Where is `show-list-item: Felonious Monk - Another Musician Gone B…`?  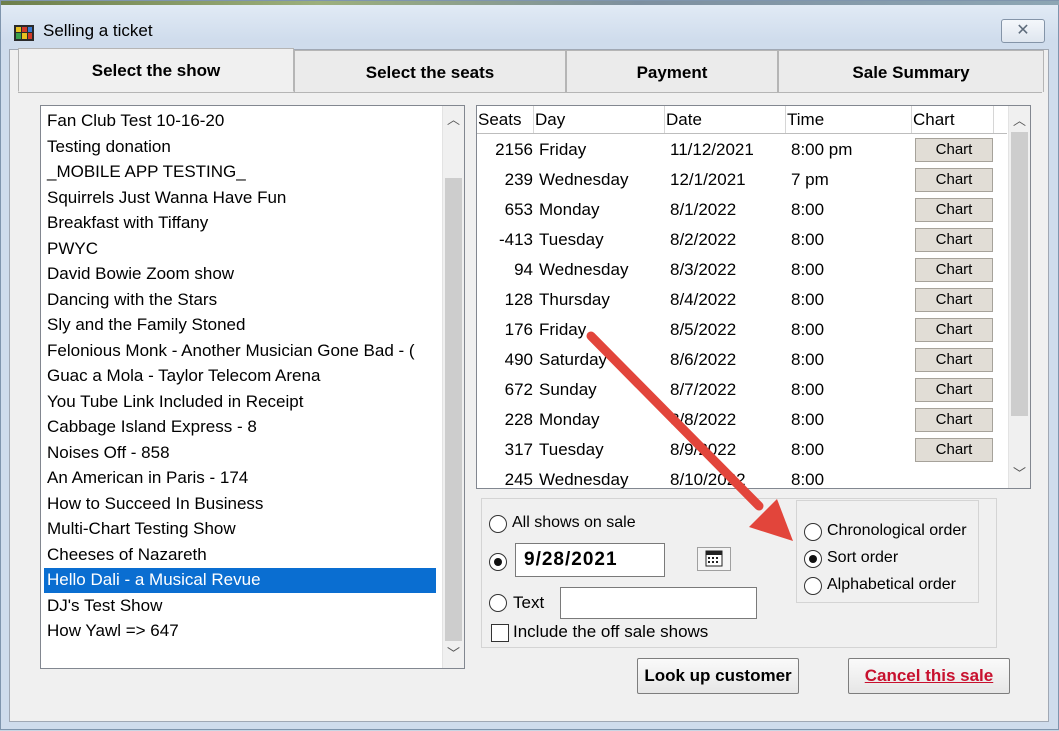
show-list-item: Felonious Monk - Another Musician Gone B… is located at coordinates (240, 351).